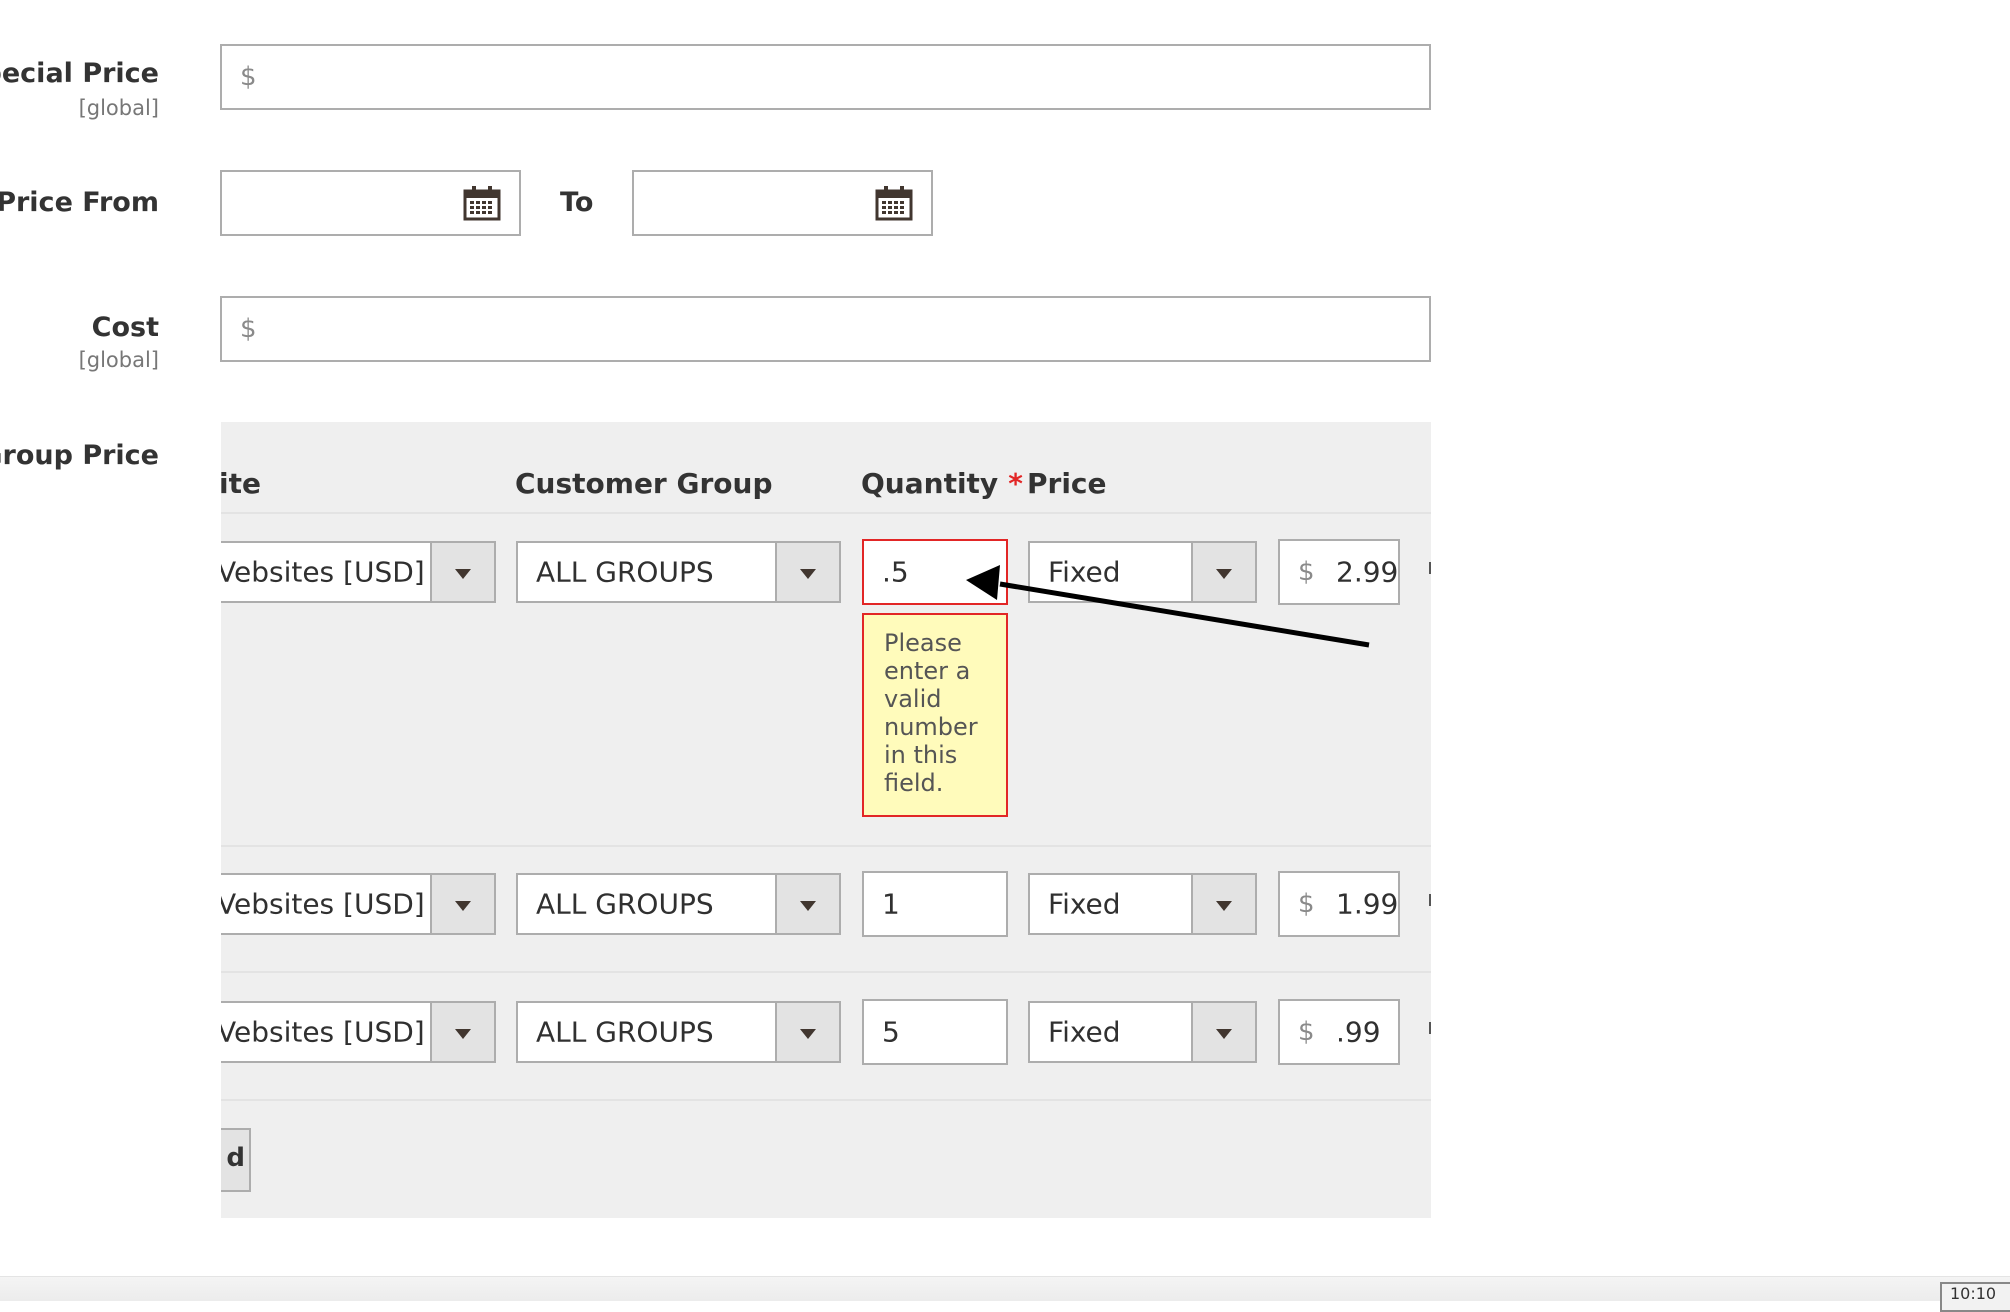 The image size is (2010, 1312). Describe the element at coordinates (1973, 1293) in the screenshot. I see `clock-text: 10:10` at that location.